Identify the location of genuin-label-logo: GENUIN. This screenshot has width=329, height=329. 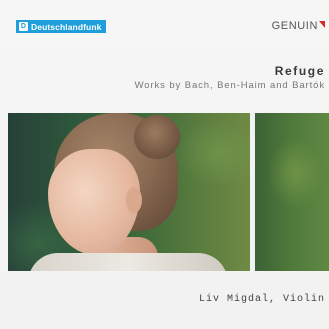
(298, 26).